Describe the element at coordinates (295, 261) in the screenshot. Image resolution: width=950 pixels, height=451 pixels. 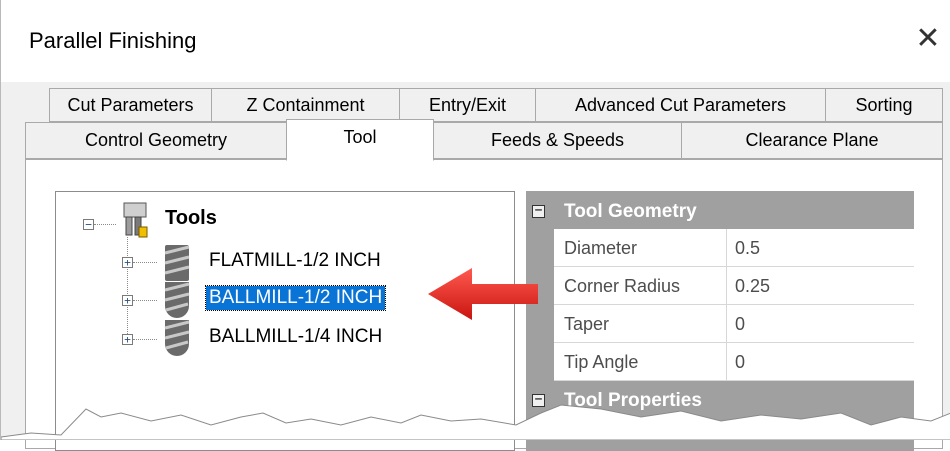
I see `tree-item-flatmill-1-2: FLATMILL-1/2 INCH` at that location.